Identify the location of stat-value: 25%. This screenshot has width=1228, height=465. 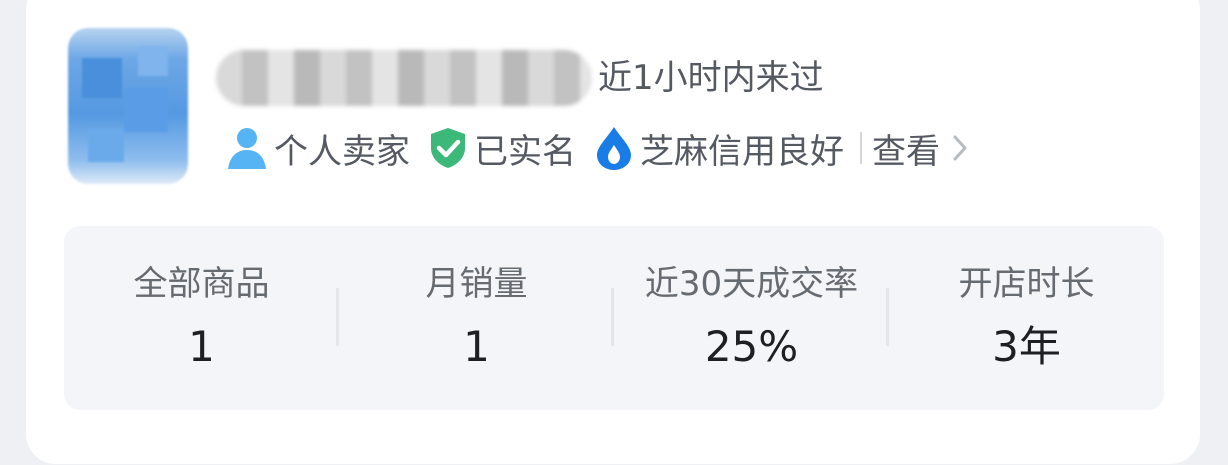
(751, 346).